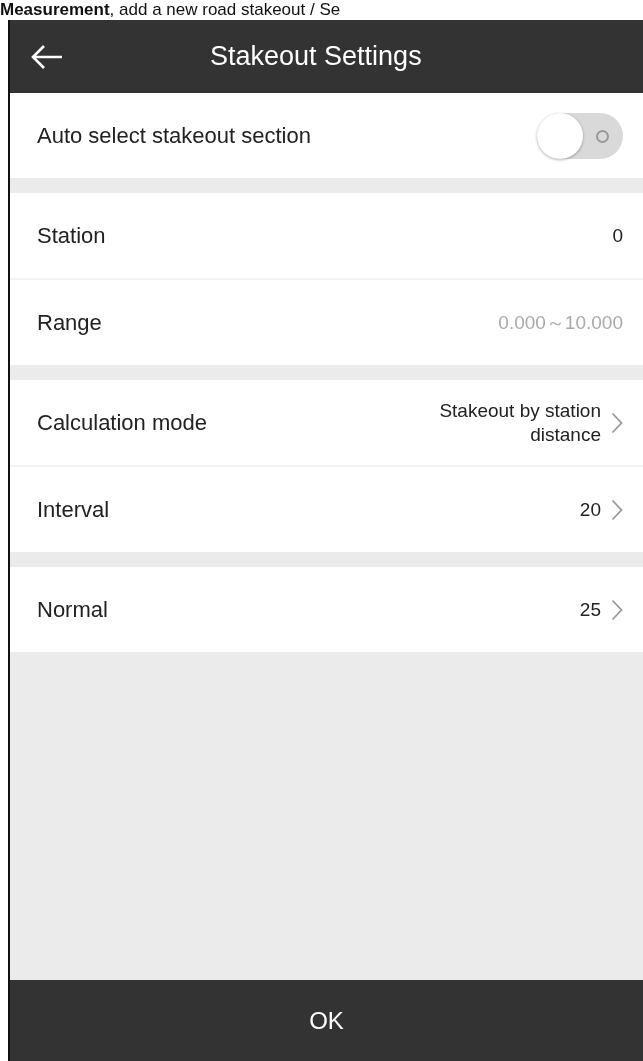 The height and width of the screenshot is (1061, 643). What do you see at coordinates (326, 236) in the screenshot?
I see `settings-row: Station 0` at bounding box center [326, 236].